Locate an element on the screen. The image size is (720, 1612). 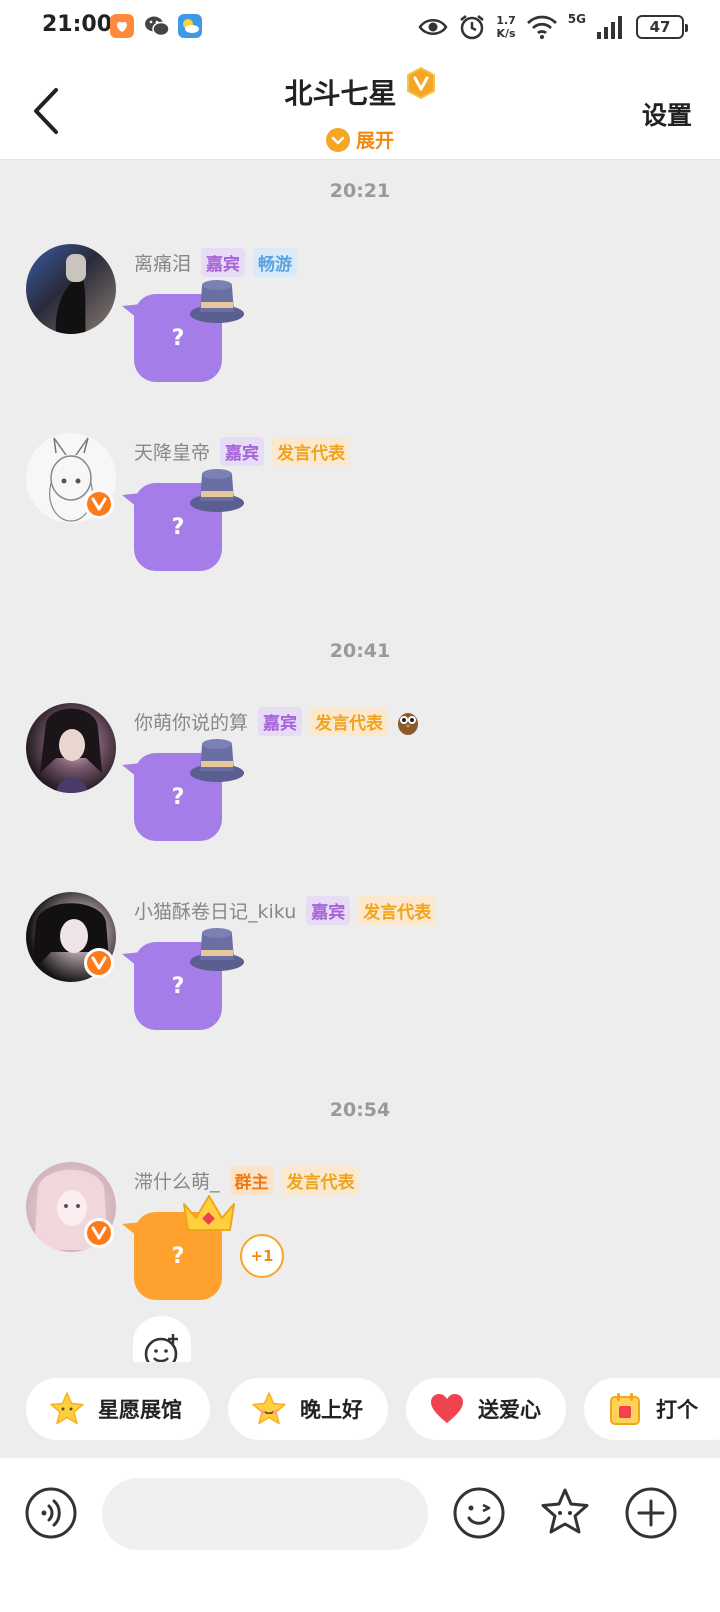
net-speed: 1.7 K/s is located at coordinates (506, 27).